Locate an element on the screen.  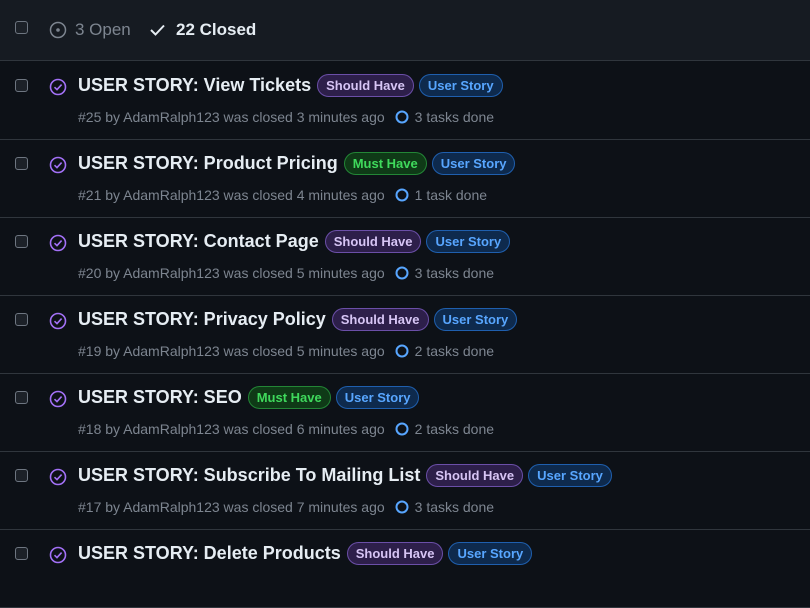
issue-title-link: USER STORY: Product Pricing is located at coordinates (208, 163).